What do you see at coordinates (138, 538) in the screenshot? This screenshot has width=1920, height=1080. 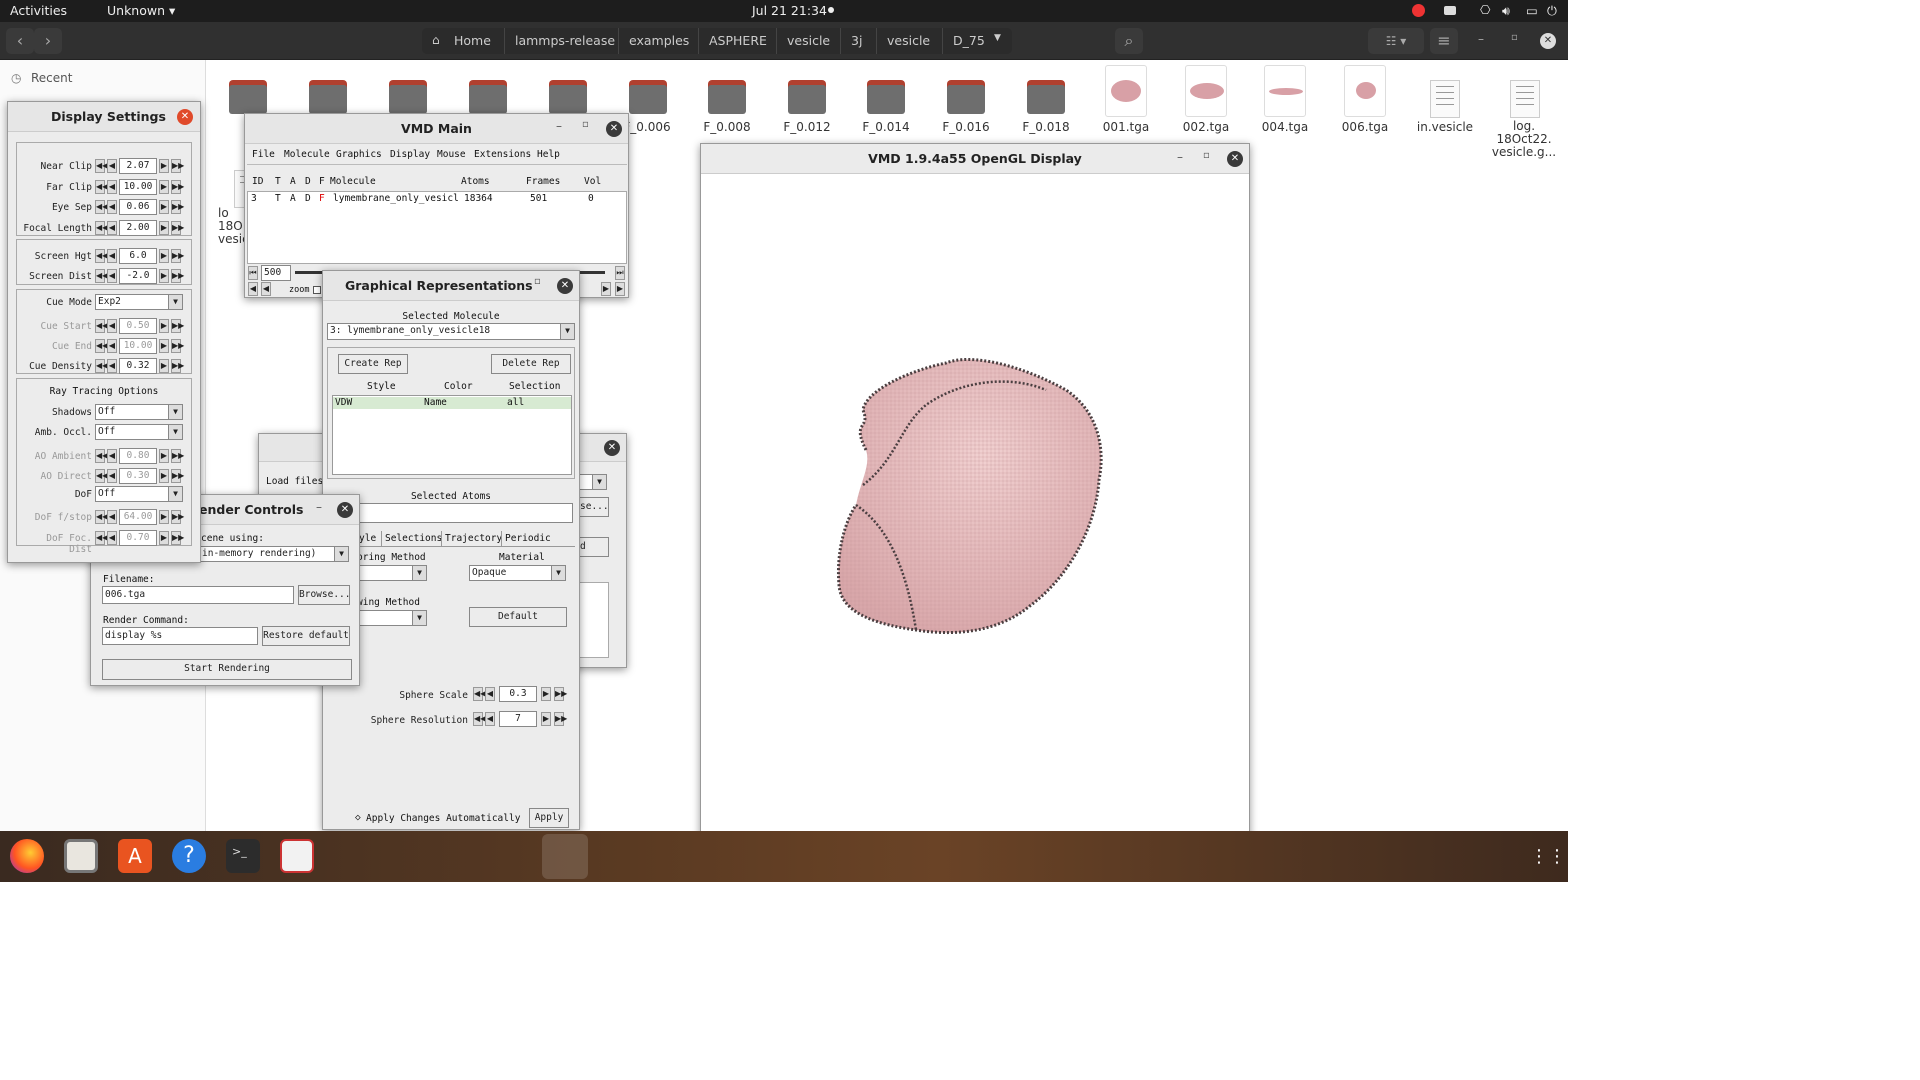 I see `display_settings-dof_rows-1-field: 0.70` at bounding box center [138, 538].